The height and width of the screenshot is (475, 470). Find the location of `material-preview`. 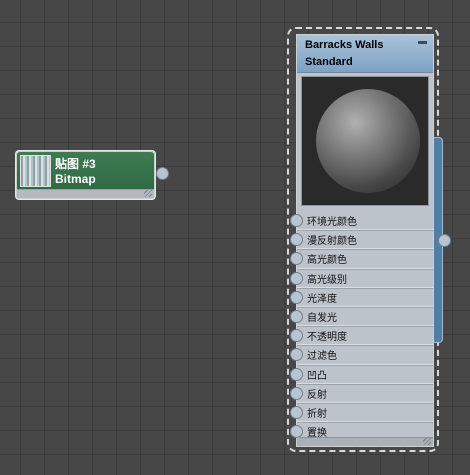

material-preview is located at coordinates (365, 141).